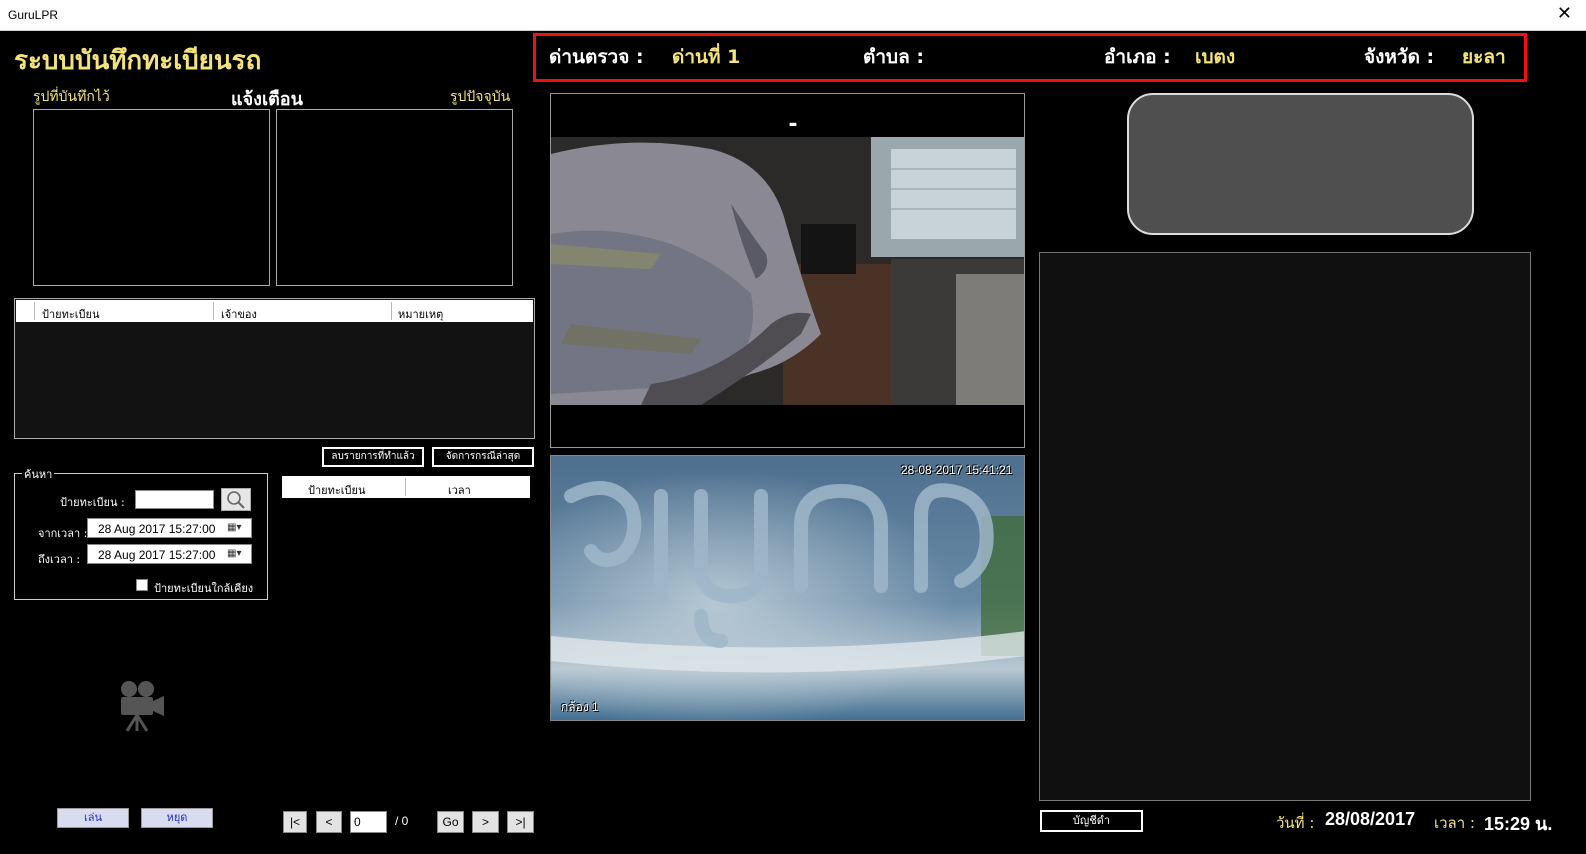 This screenshot has width=1586, height=854. I want to click on next-page-button: >, so click(485, 822).